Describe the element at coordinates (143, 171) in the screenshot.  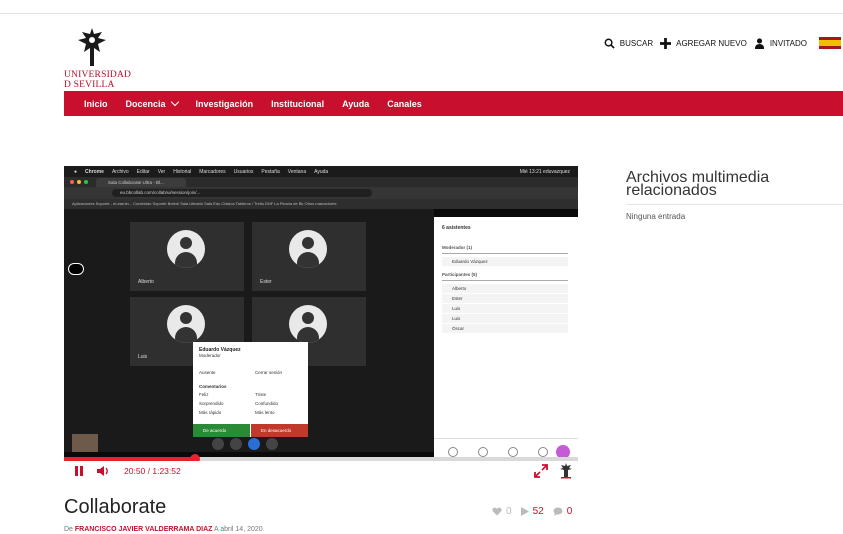
I see `menubar-item: Editar` at that location.